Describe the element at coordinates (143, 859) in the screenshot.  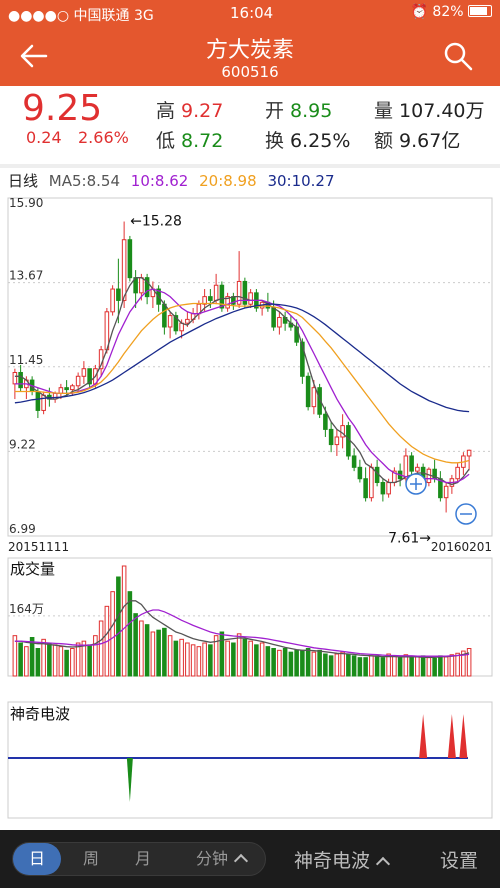
I see `tab-month: 月` at that location.